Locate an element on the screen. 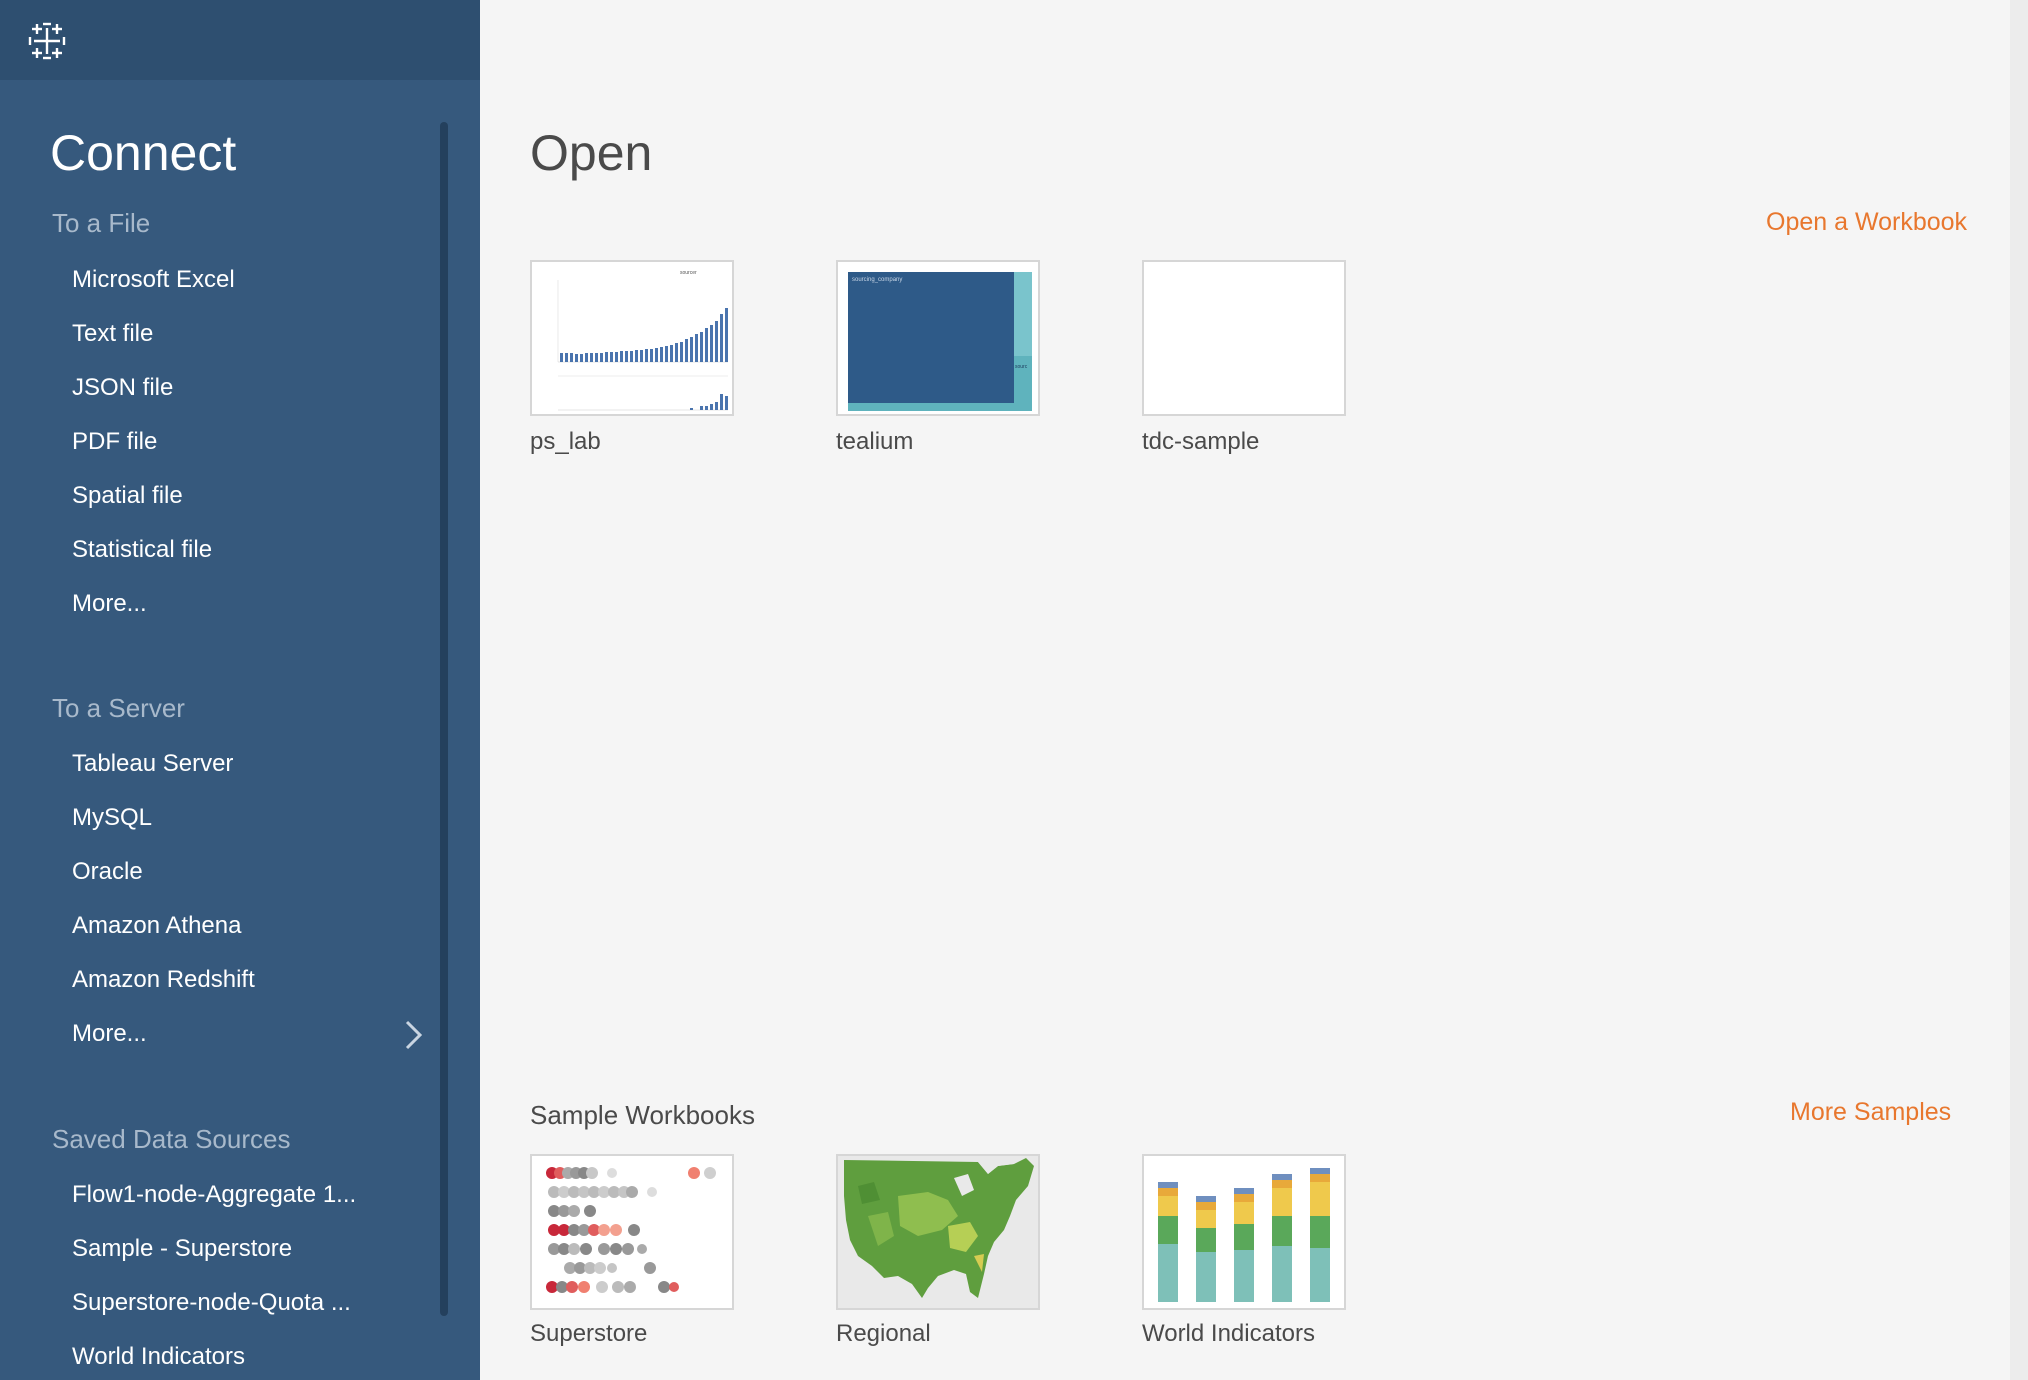  saved-source-superstore: Sample - Superstore is located at coordinates (182, 1249).